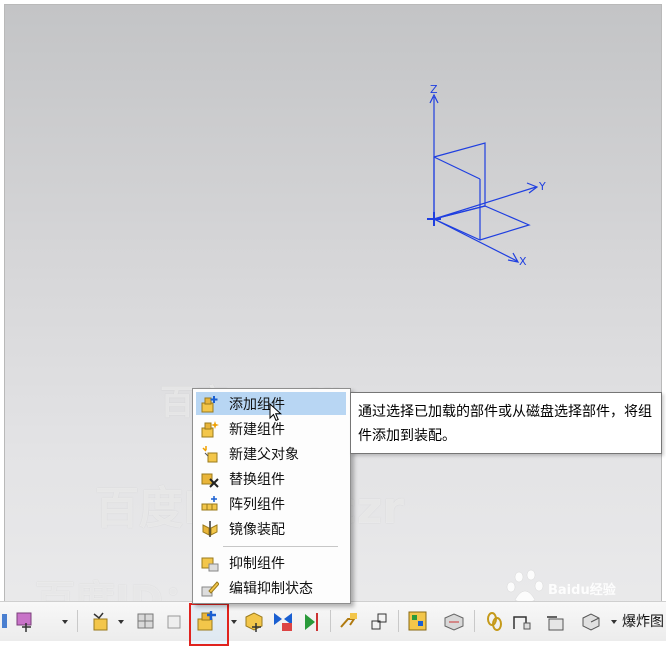 This screenshot has width=666, height=646. Describe the element at coordinates (457, 168) in the screenshot. I see `xz-edge` at that location.